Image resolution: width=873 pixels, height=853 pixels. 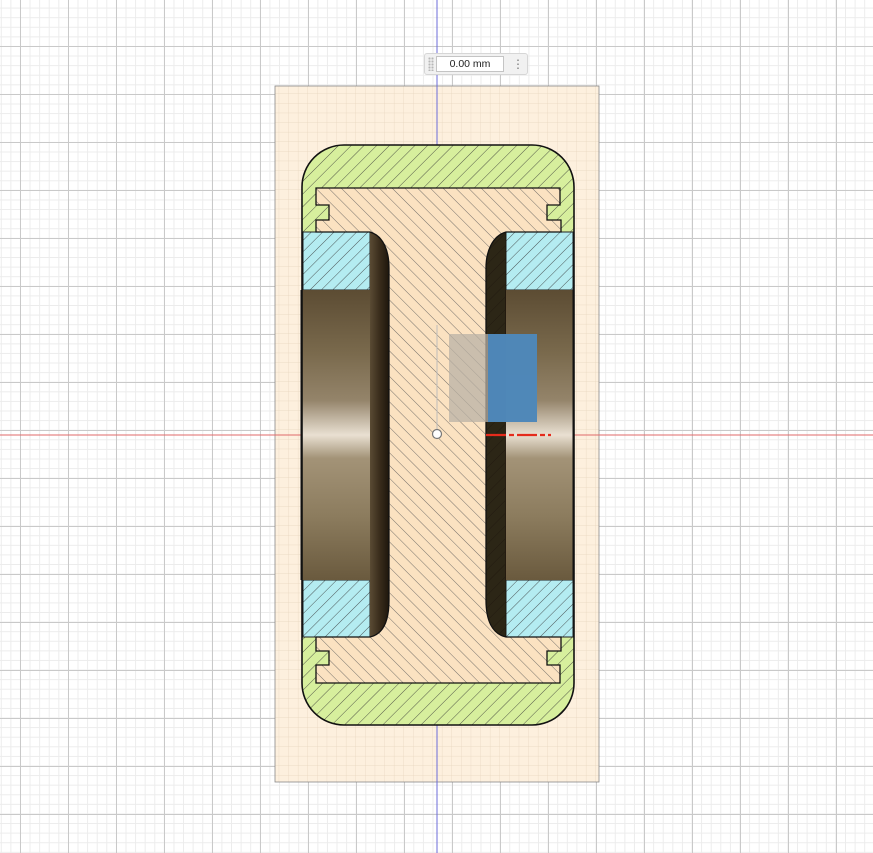 I want to click on bearing-bottom-right, so click(x=539, y=608).